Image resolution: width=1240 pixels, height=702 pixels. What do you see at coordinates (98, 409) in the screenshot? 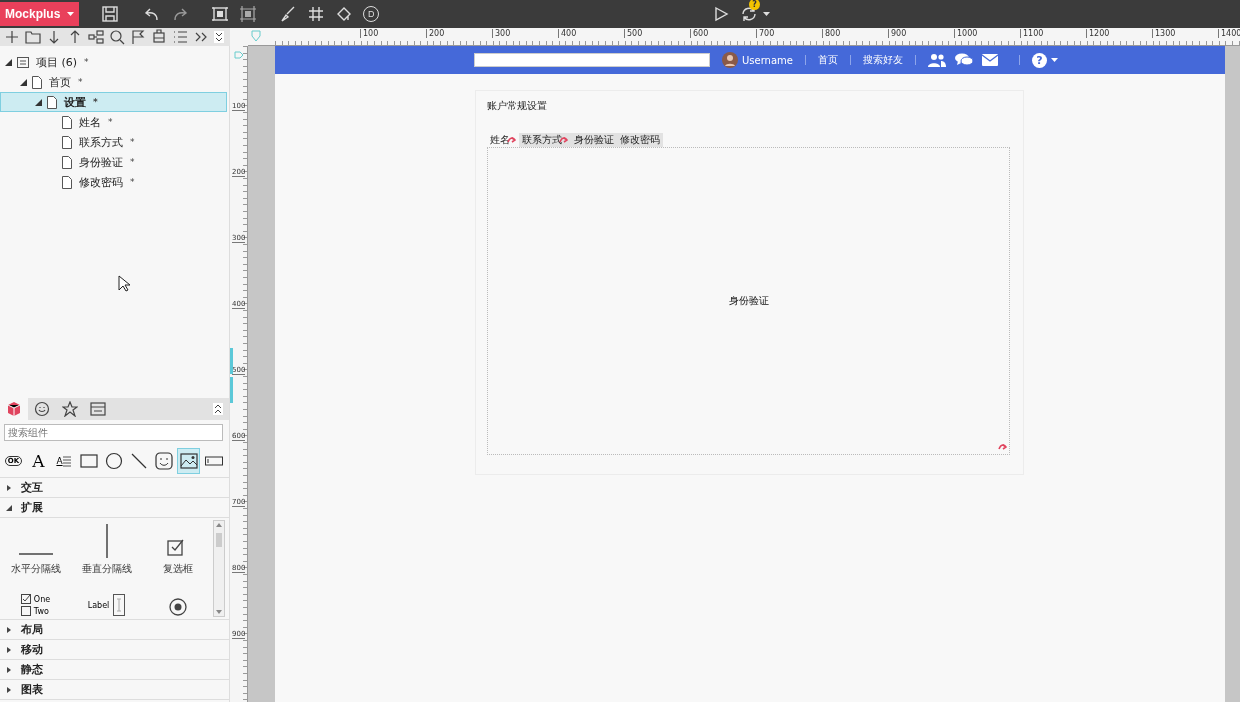
I see `window-icon` at bounding box center [98, 409].